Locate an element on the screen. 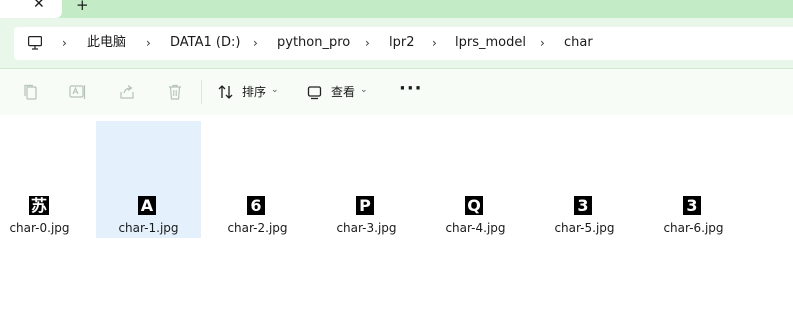  file-item: 3 char-6.jpg is located at coordinates (693, 179).